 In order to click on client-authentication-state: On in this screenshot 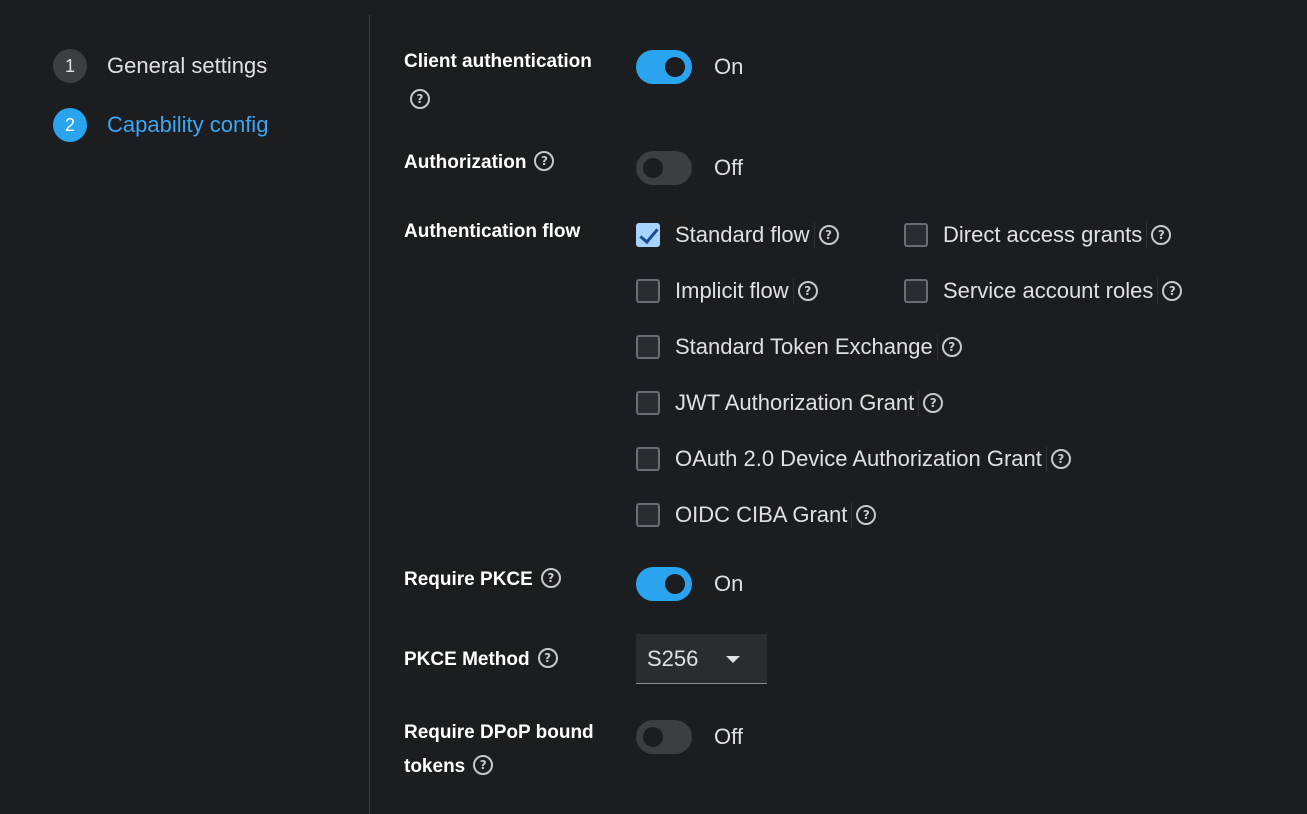, I will do `click(729, 66)`.